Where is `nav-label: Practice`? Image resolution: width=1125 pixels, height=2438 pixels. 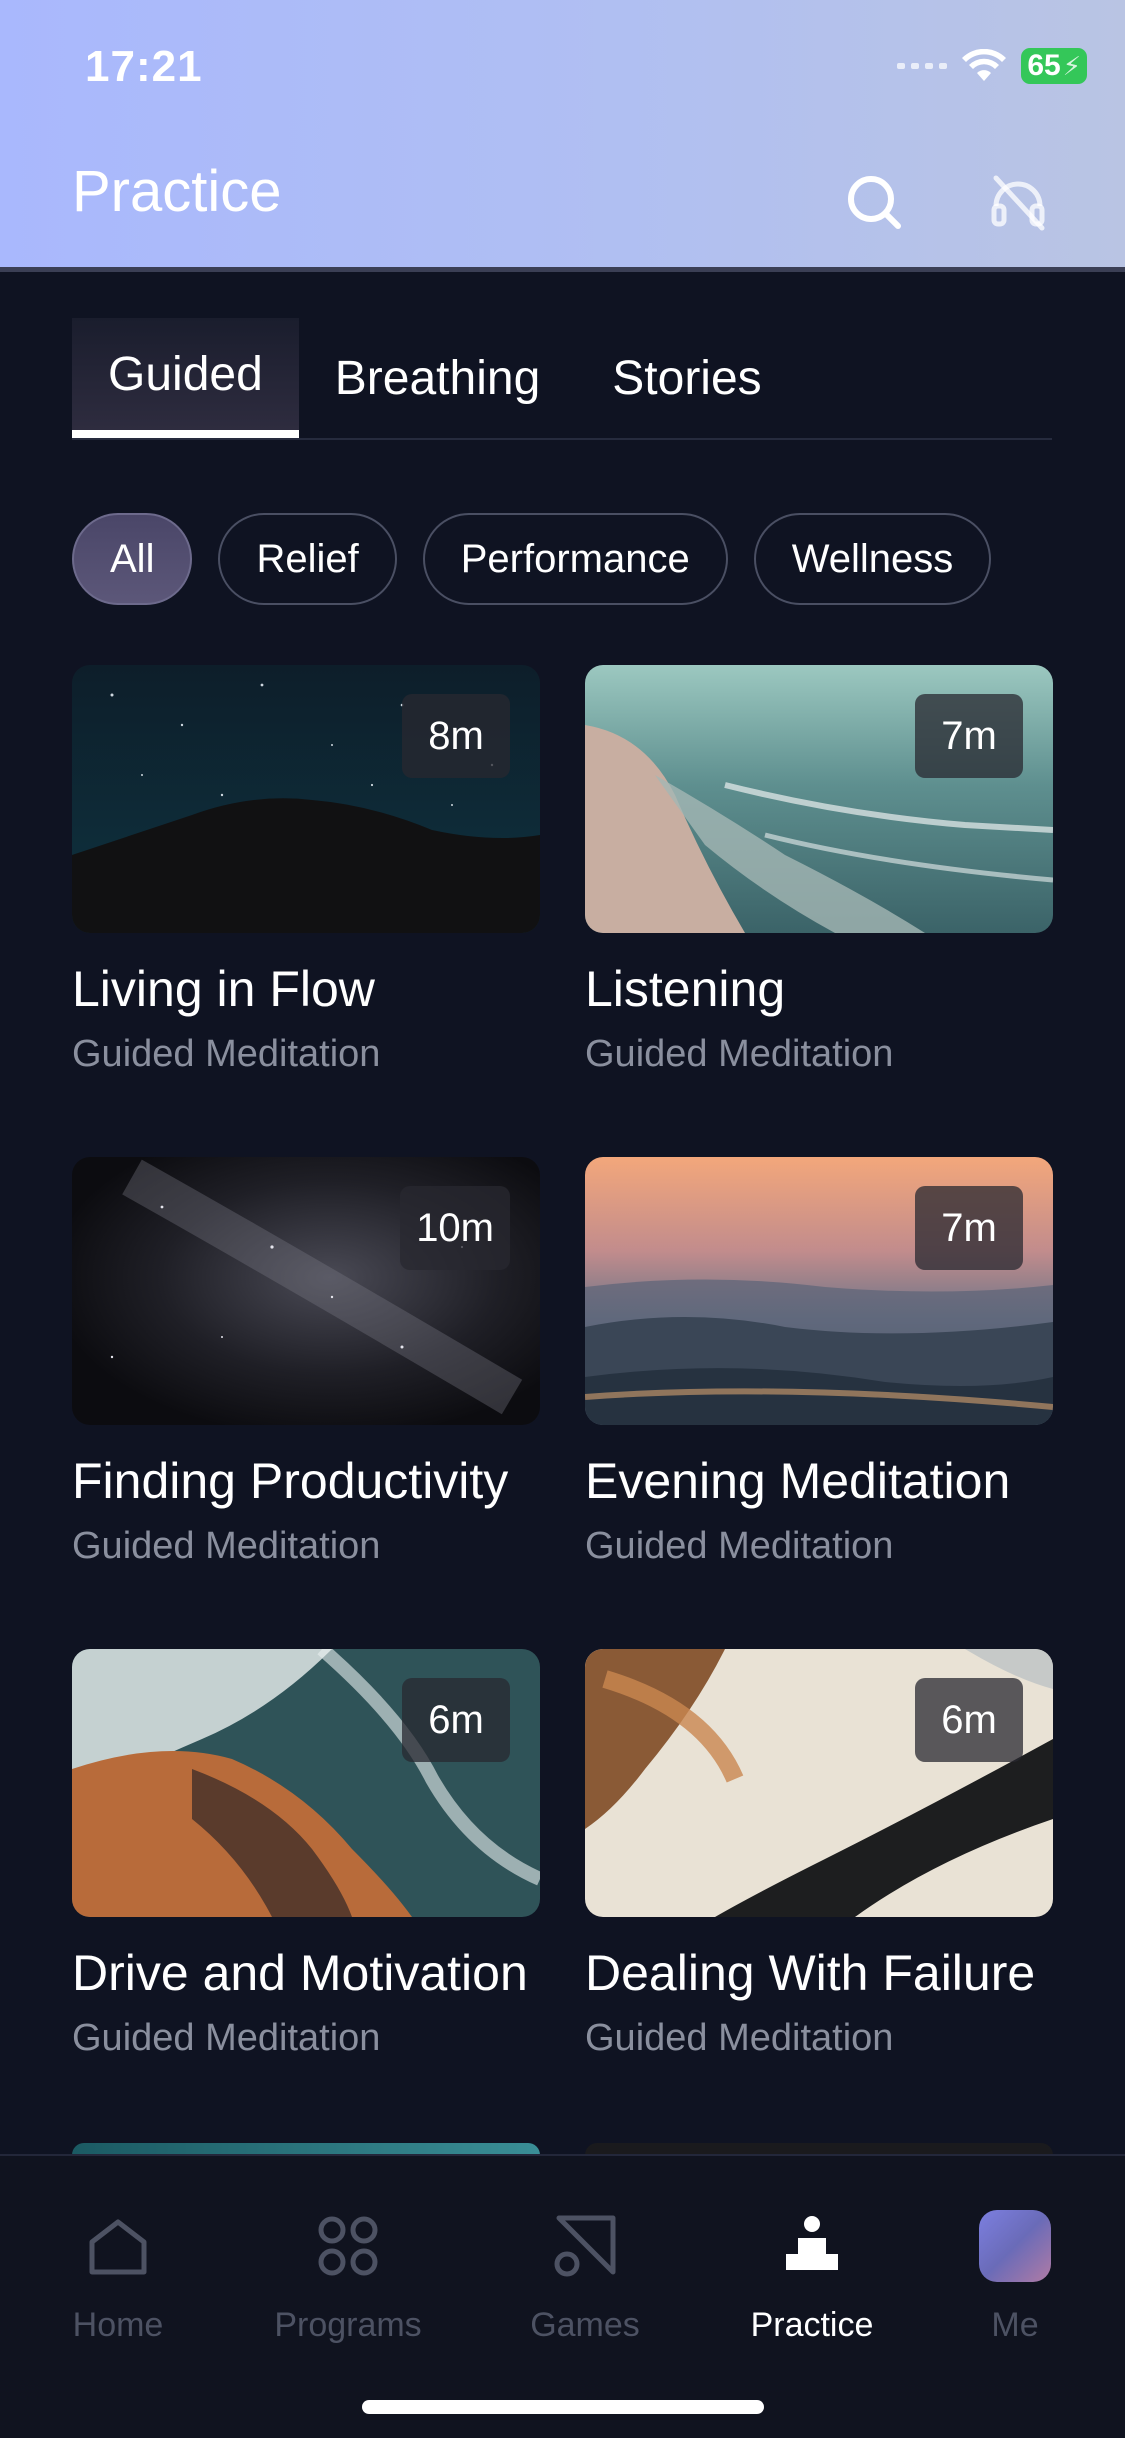 nav-label: Practice is located at coordinates (812, 2325).